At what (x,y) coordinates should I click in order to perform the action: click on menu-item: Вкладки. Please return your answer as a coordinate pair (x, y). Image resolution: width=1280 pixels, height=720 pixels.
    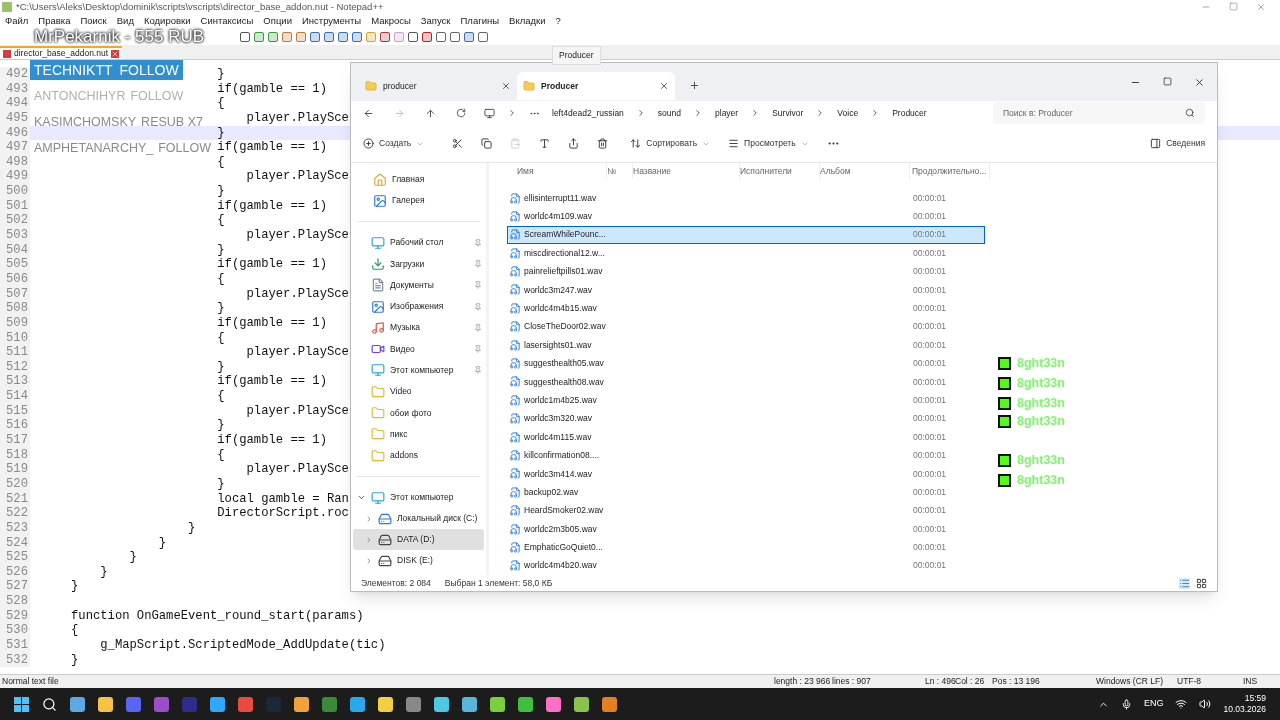
    Looking at the image, I should click on (527, 21).